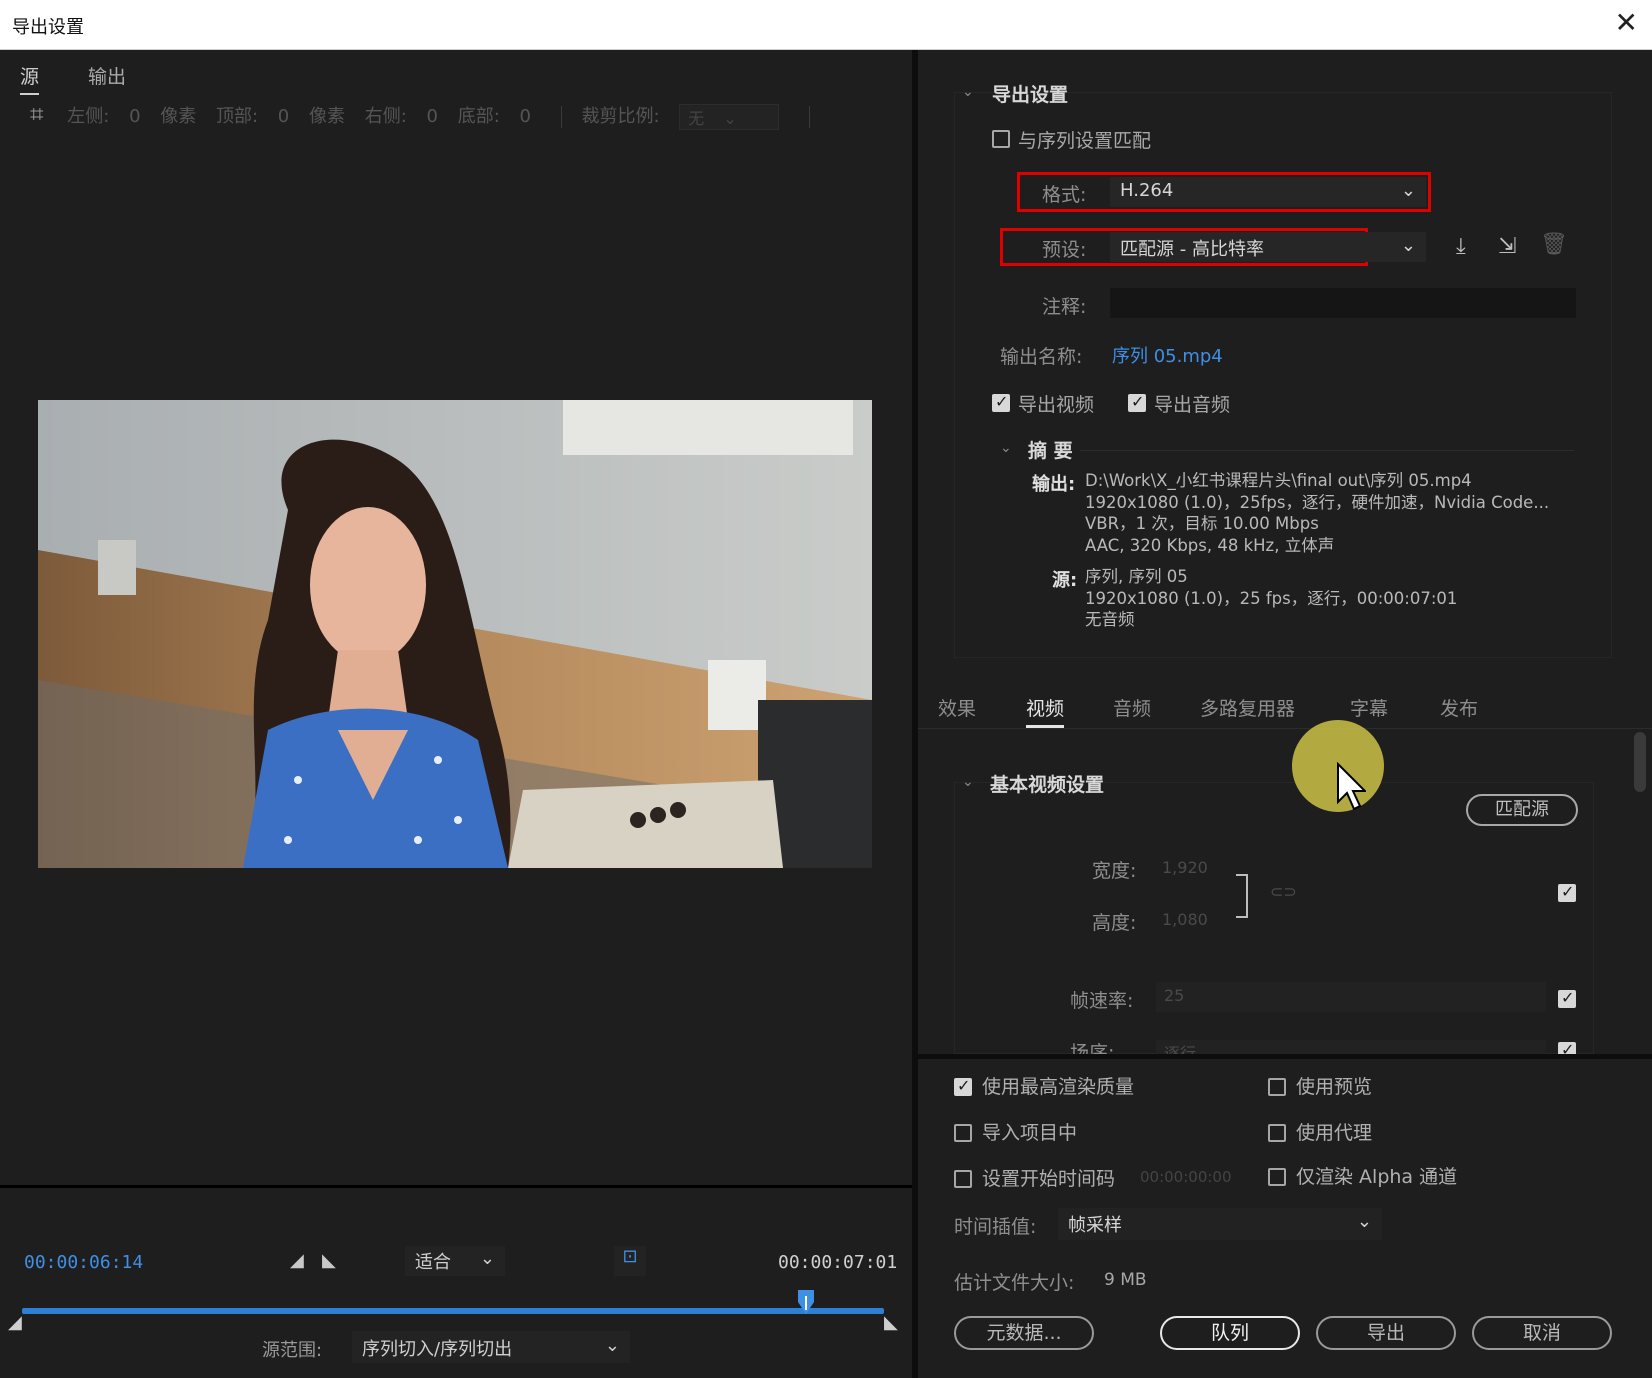 The height and width of the screenshot is (1378, 1652). What do you see at coordinates (1567, 998) in the screenshot?
I see `framerate-checkbox` at bounding box center [1567, 998].